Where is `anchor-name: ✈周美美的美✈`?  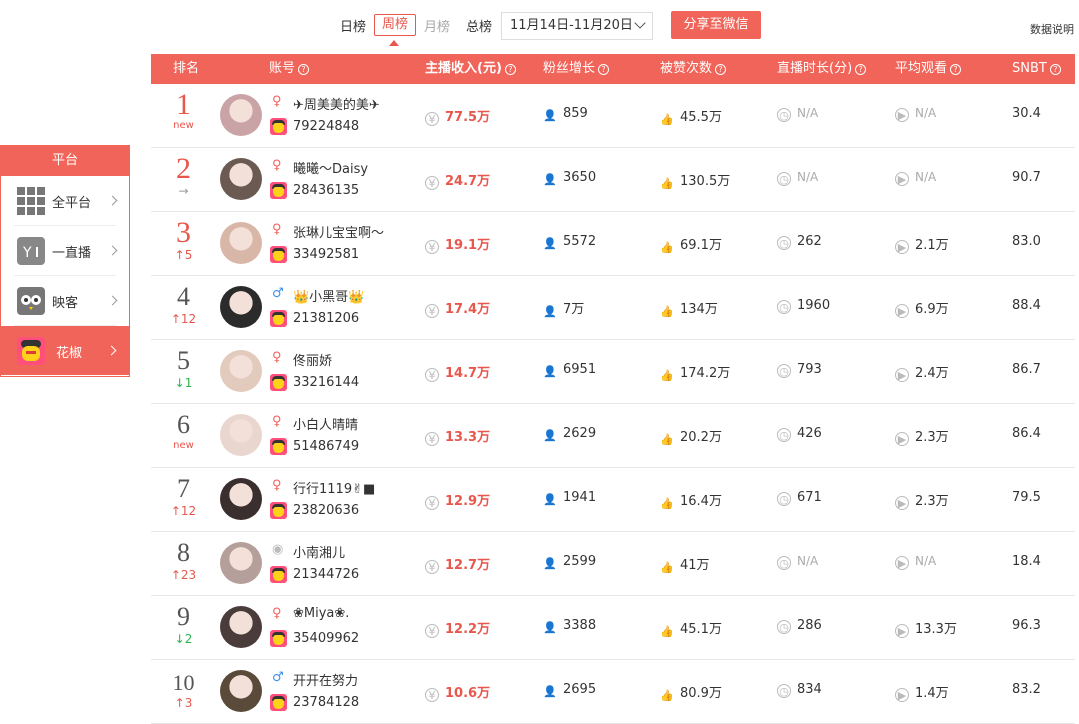
anchor-name: ✈周美美的美✈ is located at coordinates (336, 103).